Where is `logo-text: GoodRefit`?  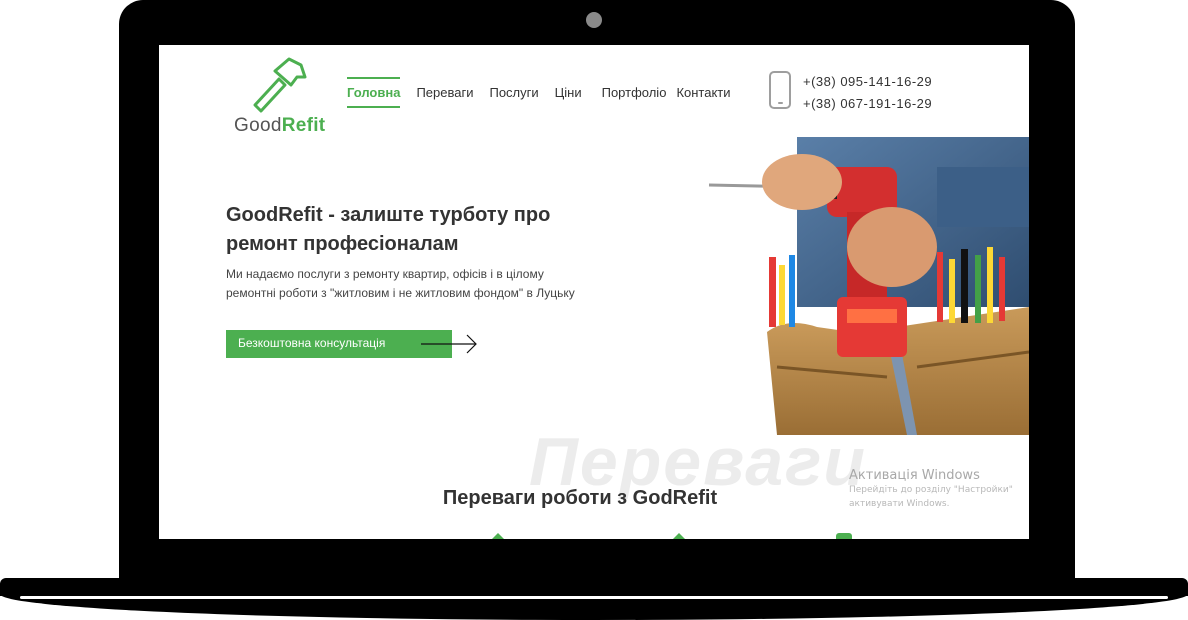 logo-text: GoodRefit is located at coordinates (279, 126).